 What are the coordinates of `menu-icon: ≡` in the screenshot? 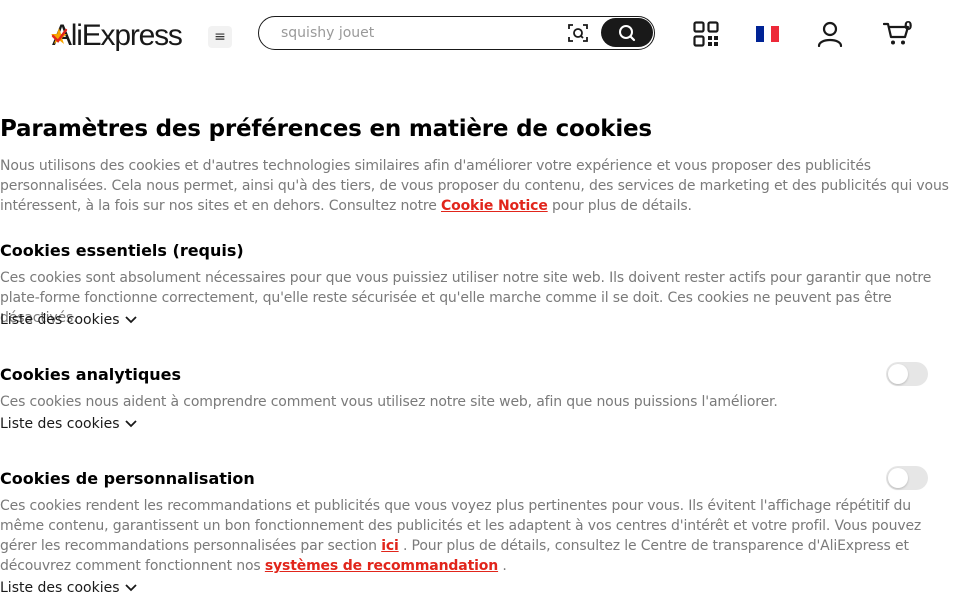 It's located at (220, 37).